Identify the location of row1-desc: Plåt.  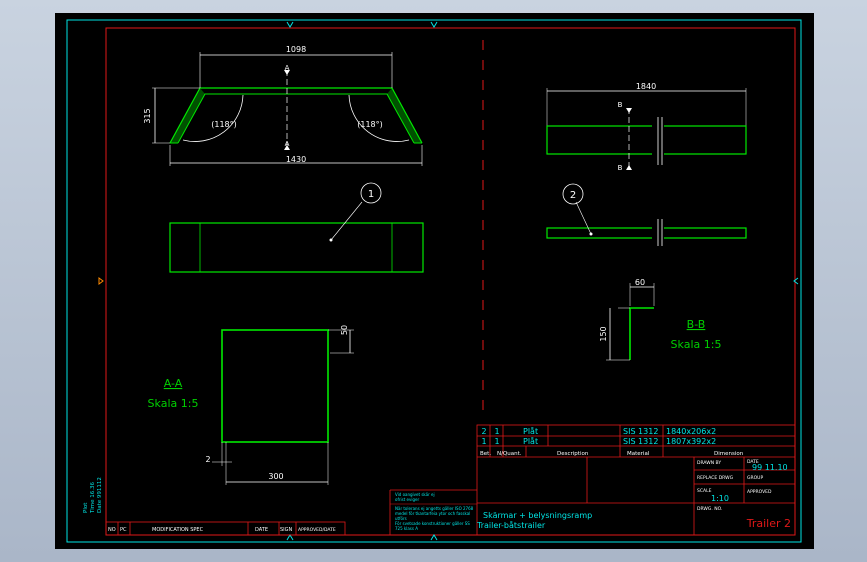
(530, 441).